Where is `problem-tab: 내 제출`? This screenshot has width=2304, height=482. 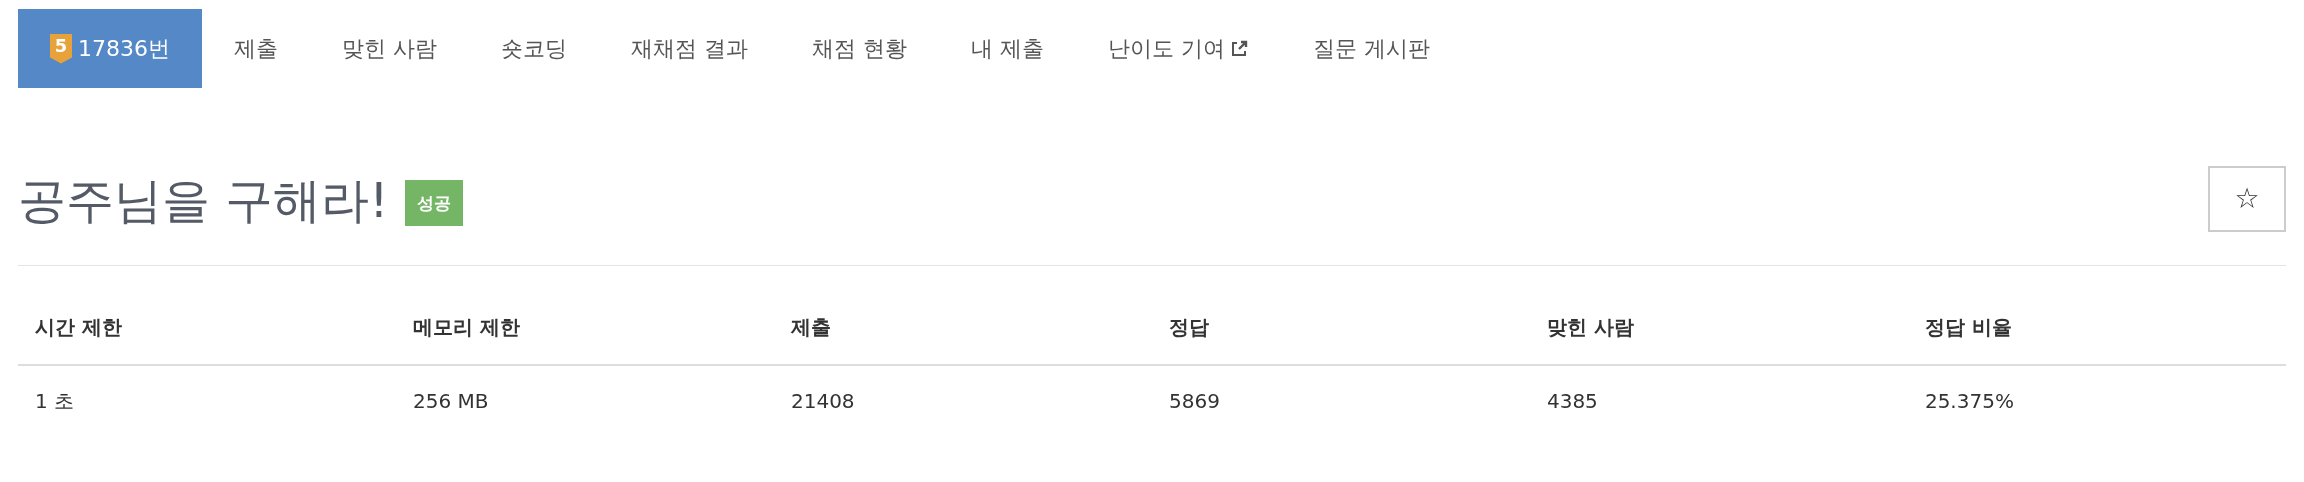
problem-tab: 내 제출 is located at coordinates (1007, 48).